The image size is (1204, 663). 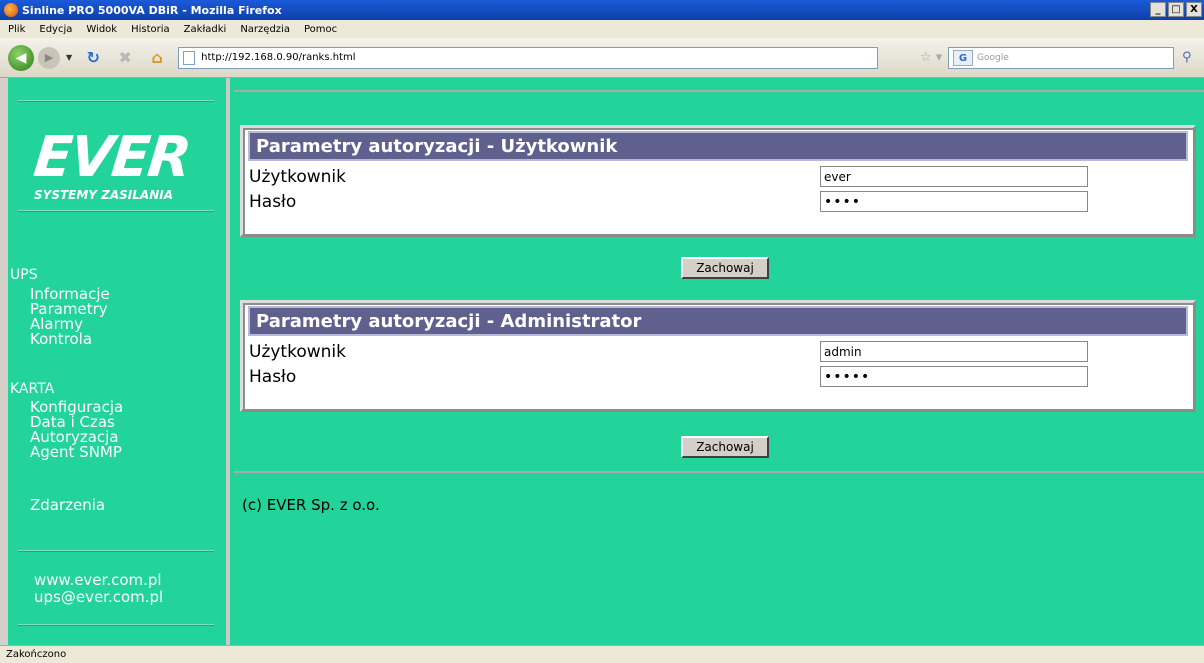 What do you see at coordinates (602, 654) in the screenshot?
I see `status-bar: Zakończono` at bounding box center [602, 654].